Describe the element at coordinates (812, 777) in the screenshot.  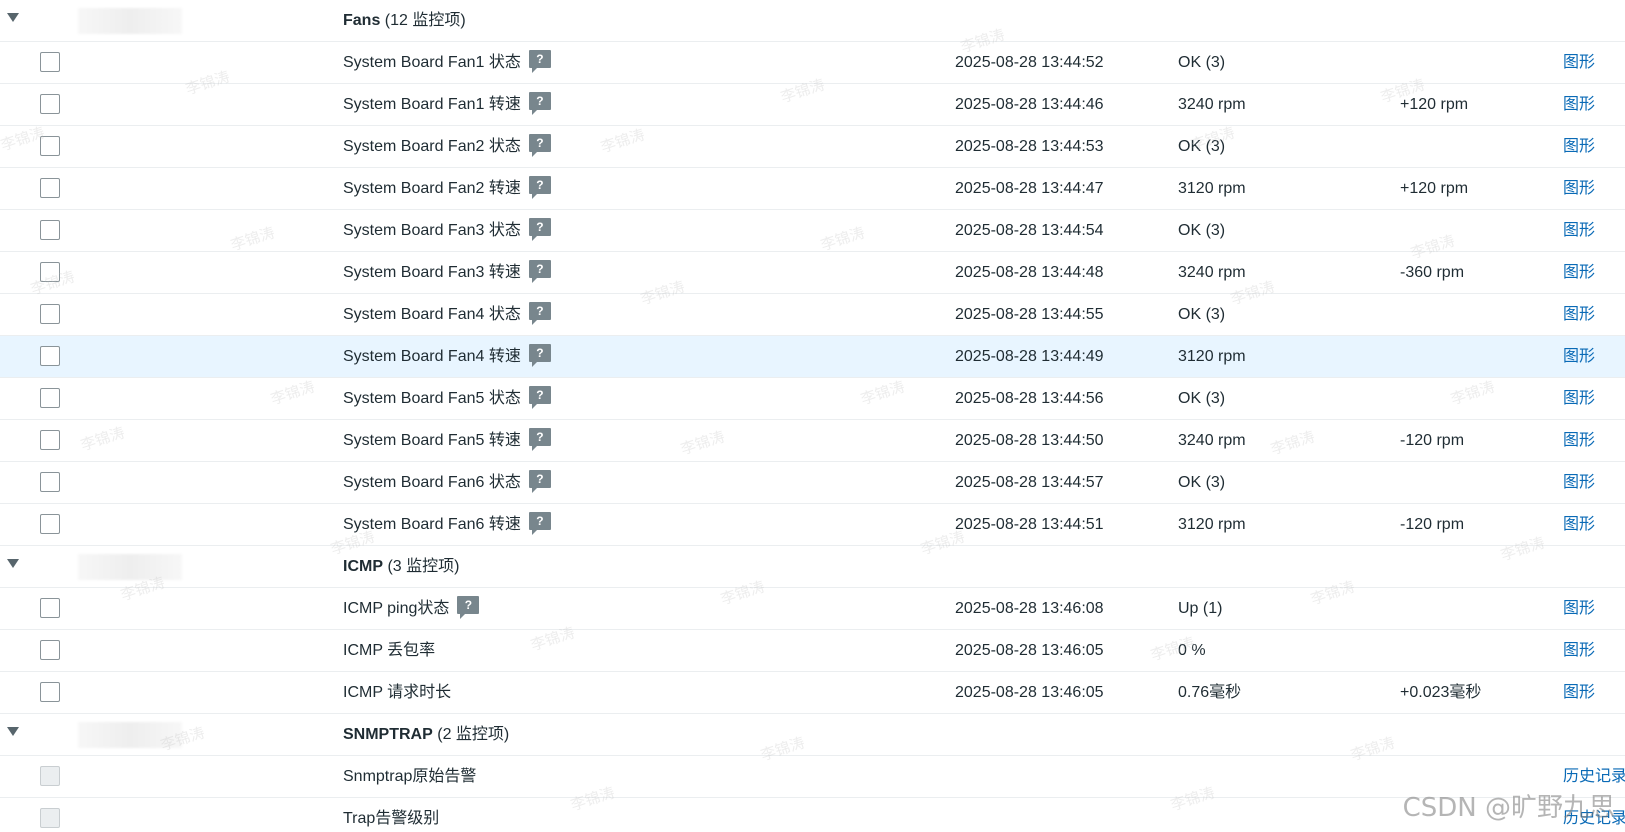
I see `table-row: Snmptrap原始告警 历史记录` at that location.